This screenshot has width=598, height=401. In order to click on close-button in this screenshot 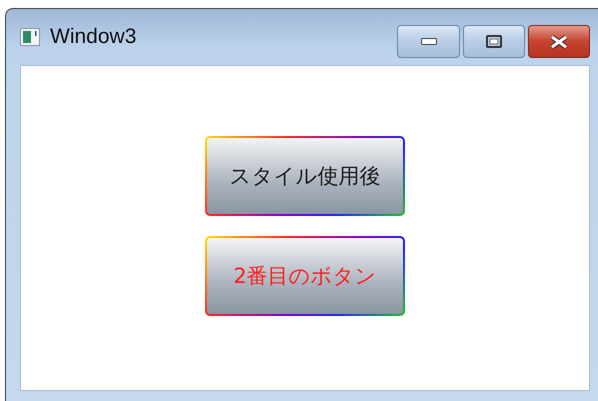, I will do `click(559, 41)`.